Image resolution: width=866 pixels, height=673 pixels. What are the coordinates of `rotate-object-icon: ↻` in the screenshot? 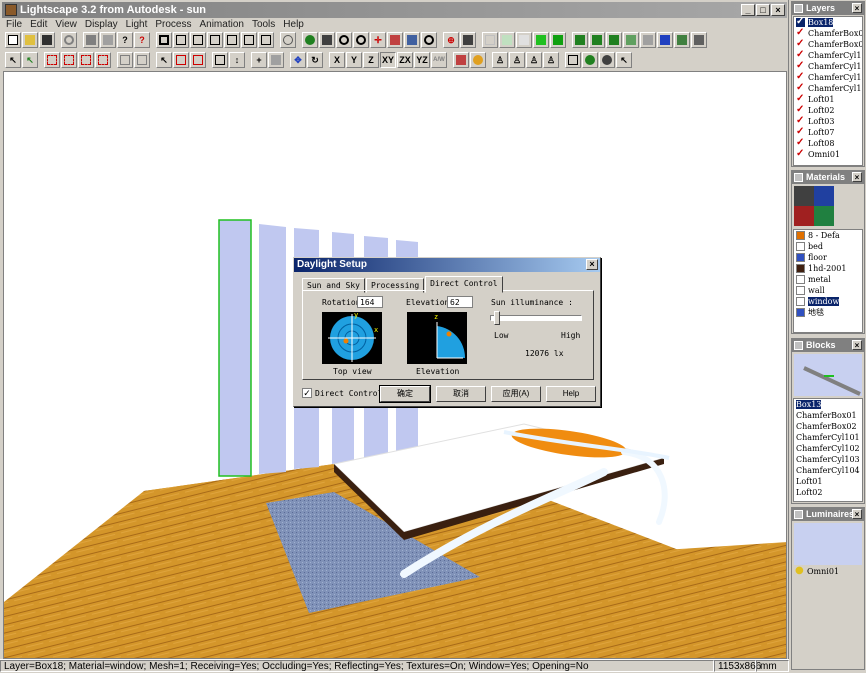 It's located at (315, 60).